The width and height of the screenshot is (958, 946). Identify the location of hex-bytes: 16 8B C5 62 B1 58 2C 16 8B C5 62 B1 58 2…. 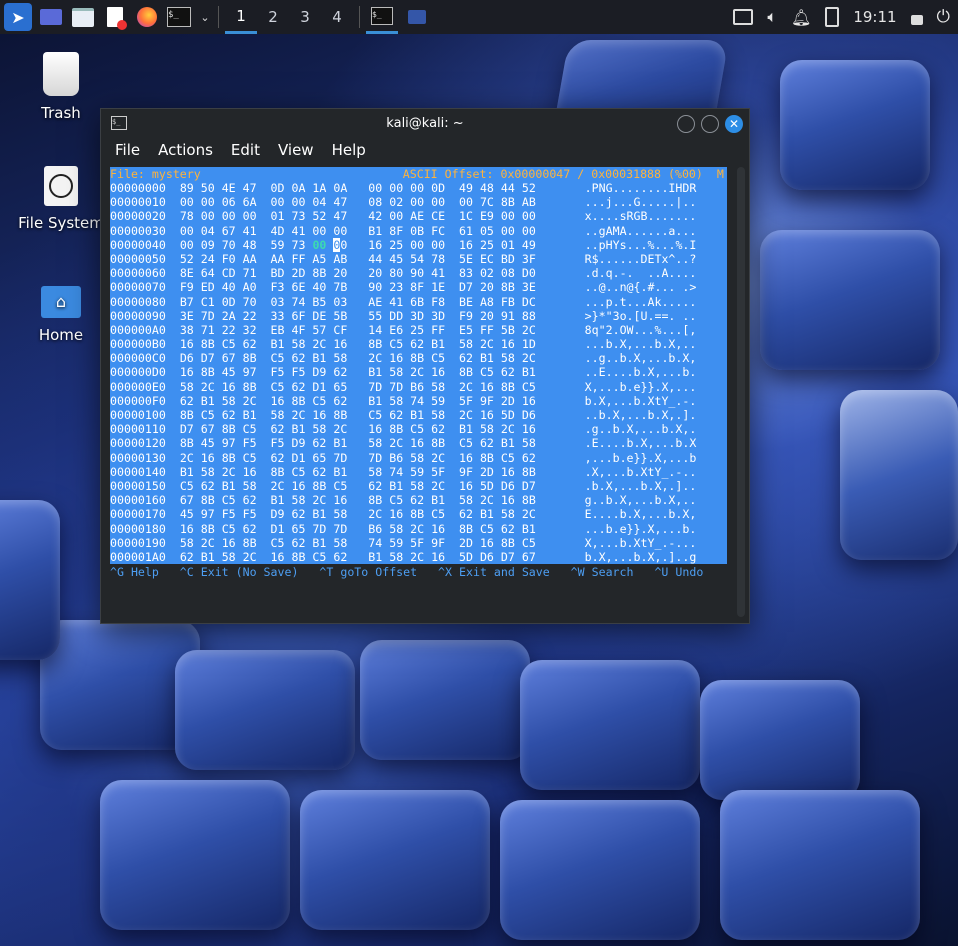
(358, 344).